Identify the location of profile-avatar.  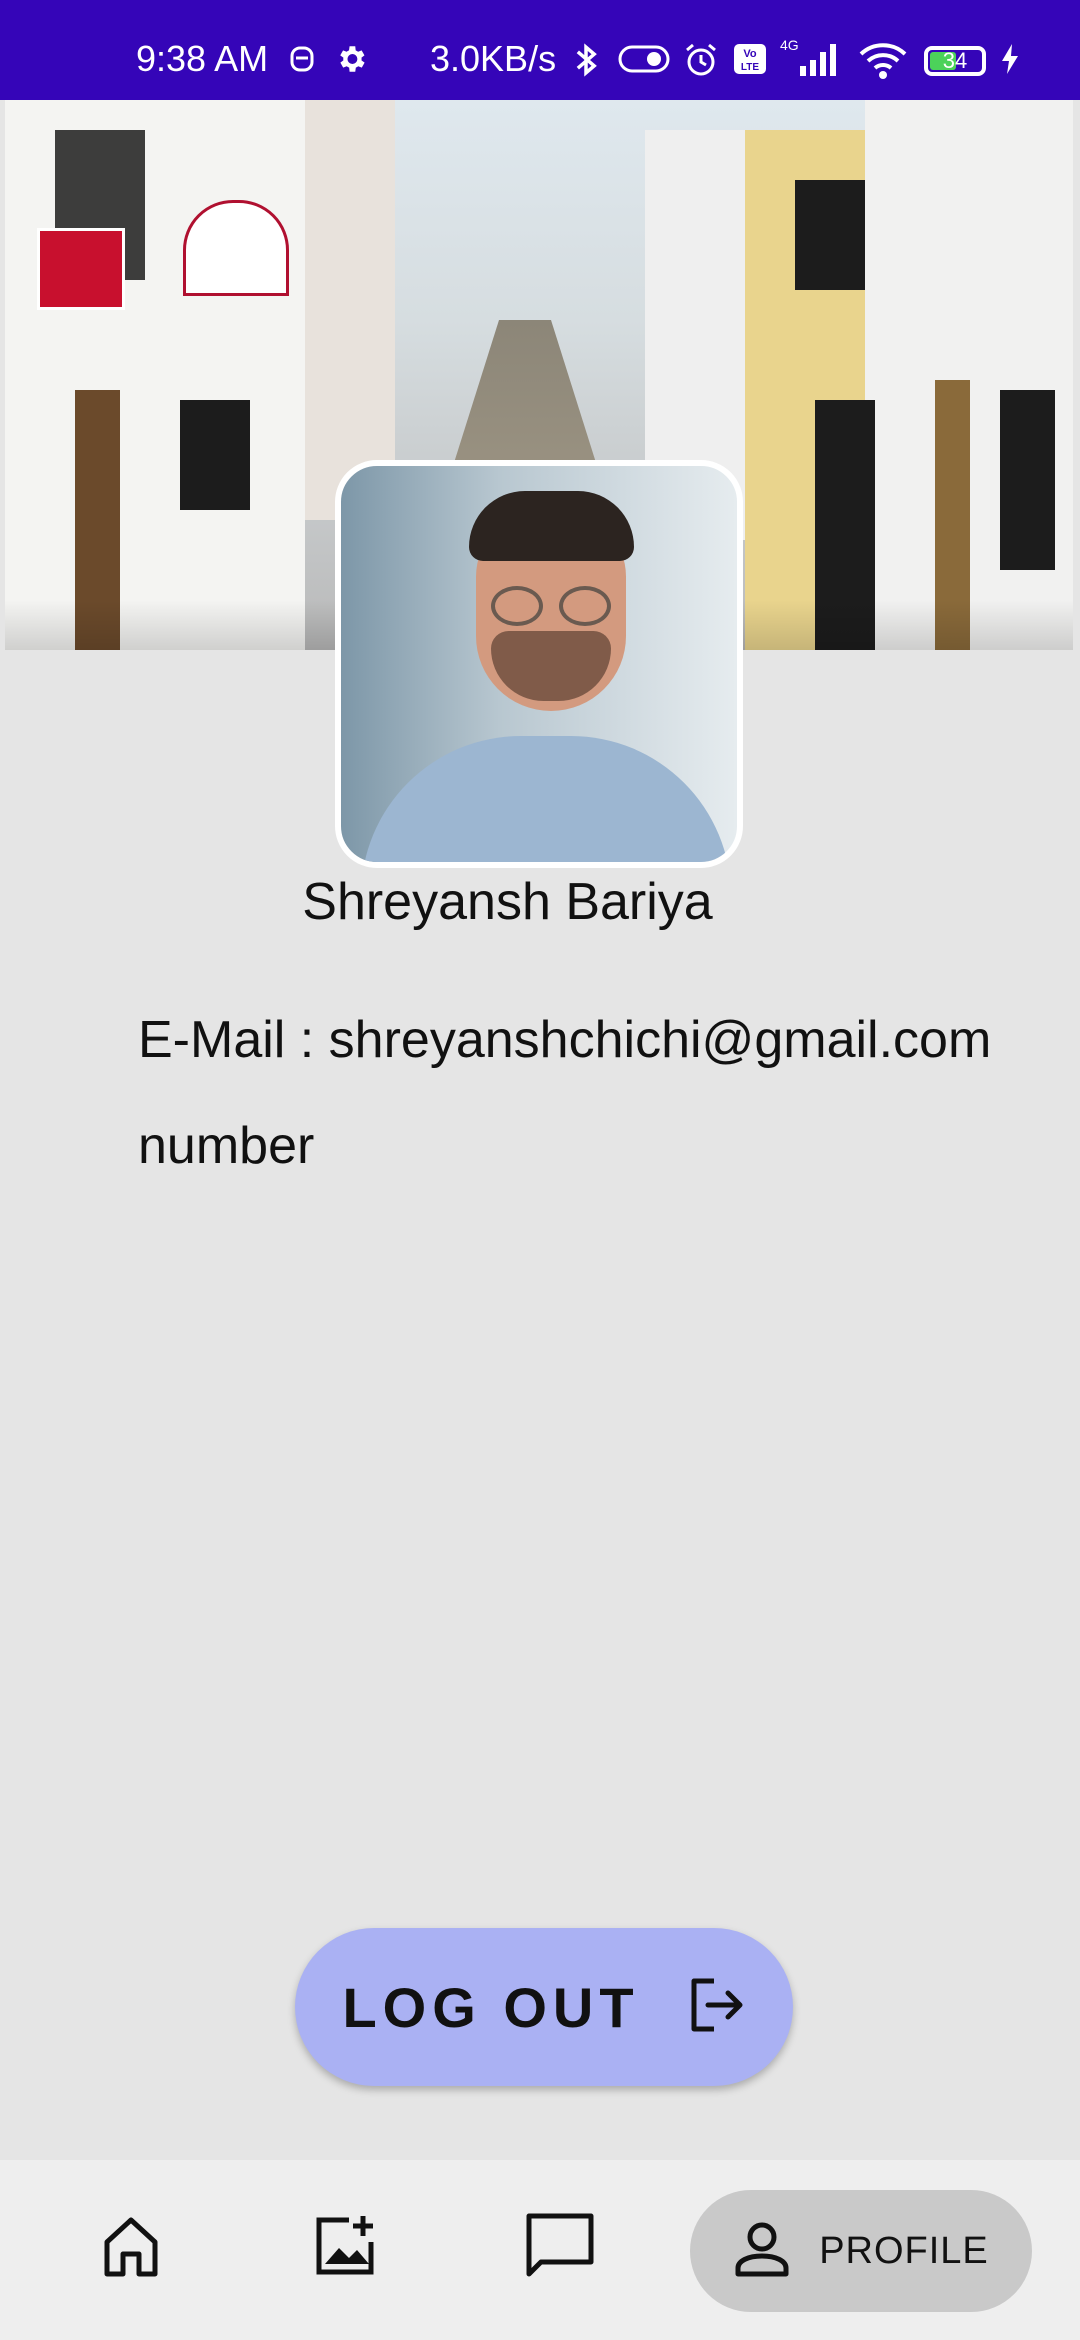
(539, 664).